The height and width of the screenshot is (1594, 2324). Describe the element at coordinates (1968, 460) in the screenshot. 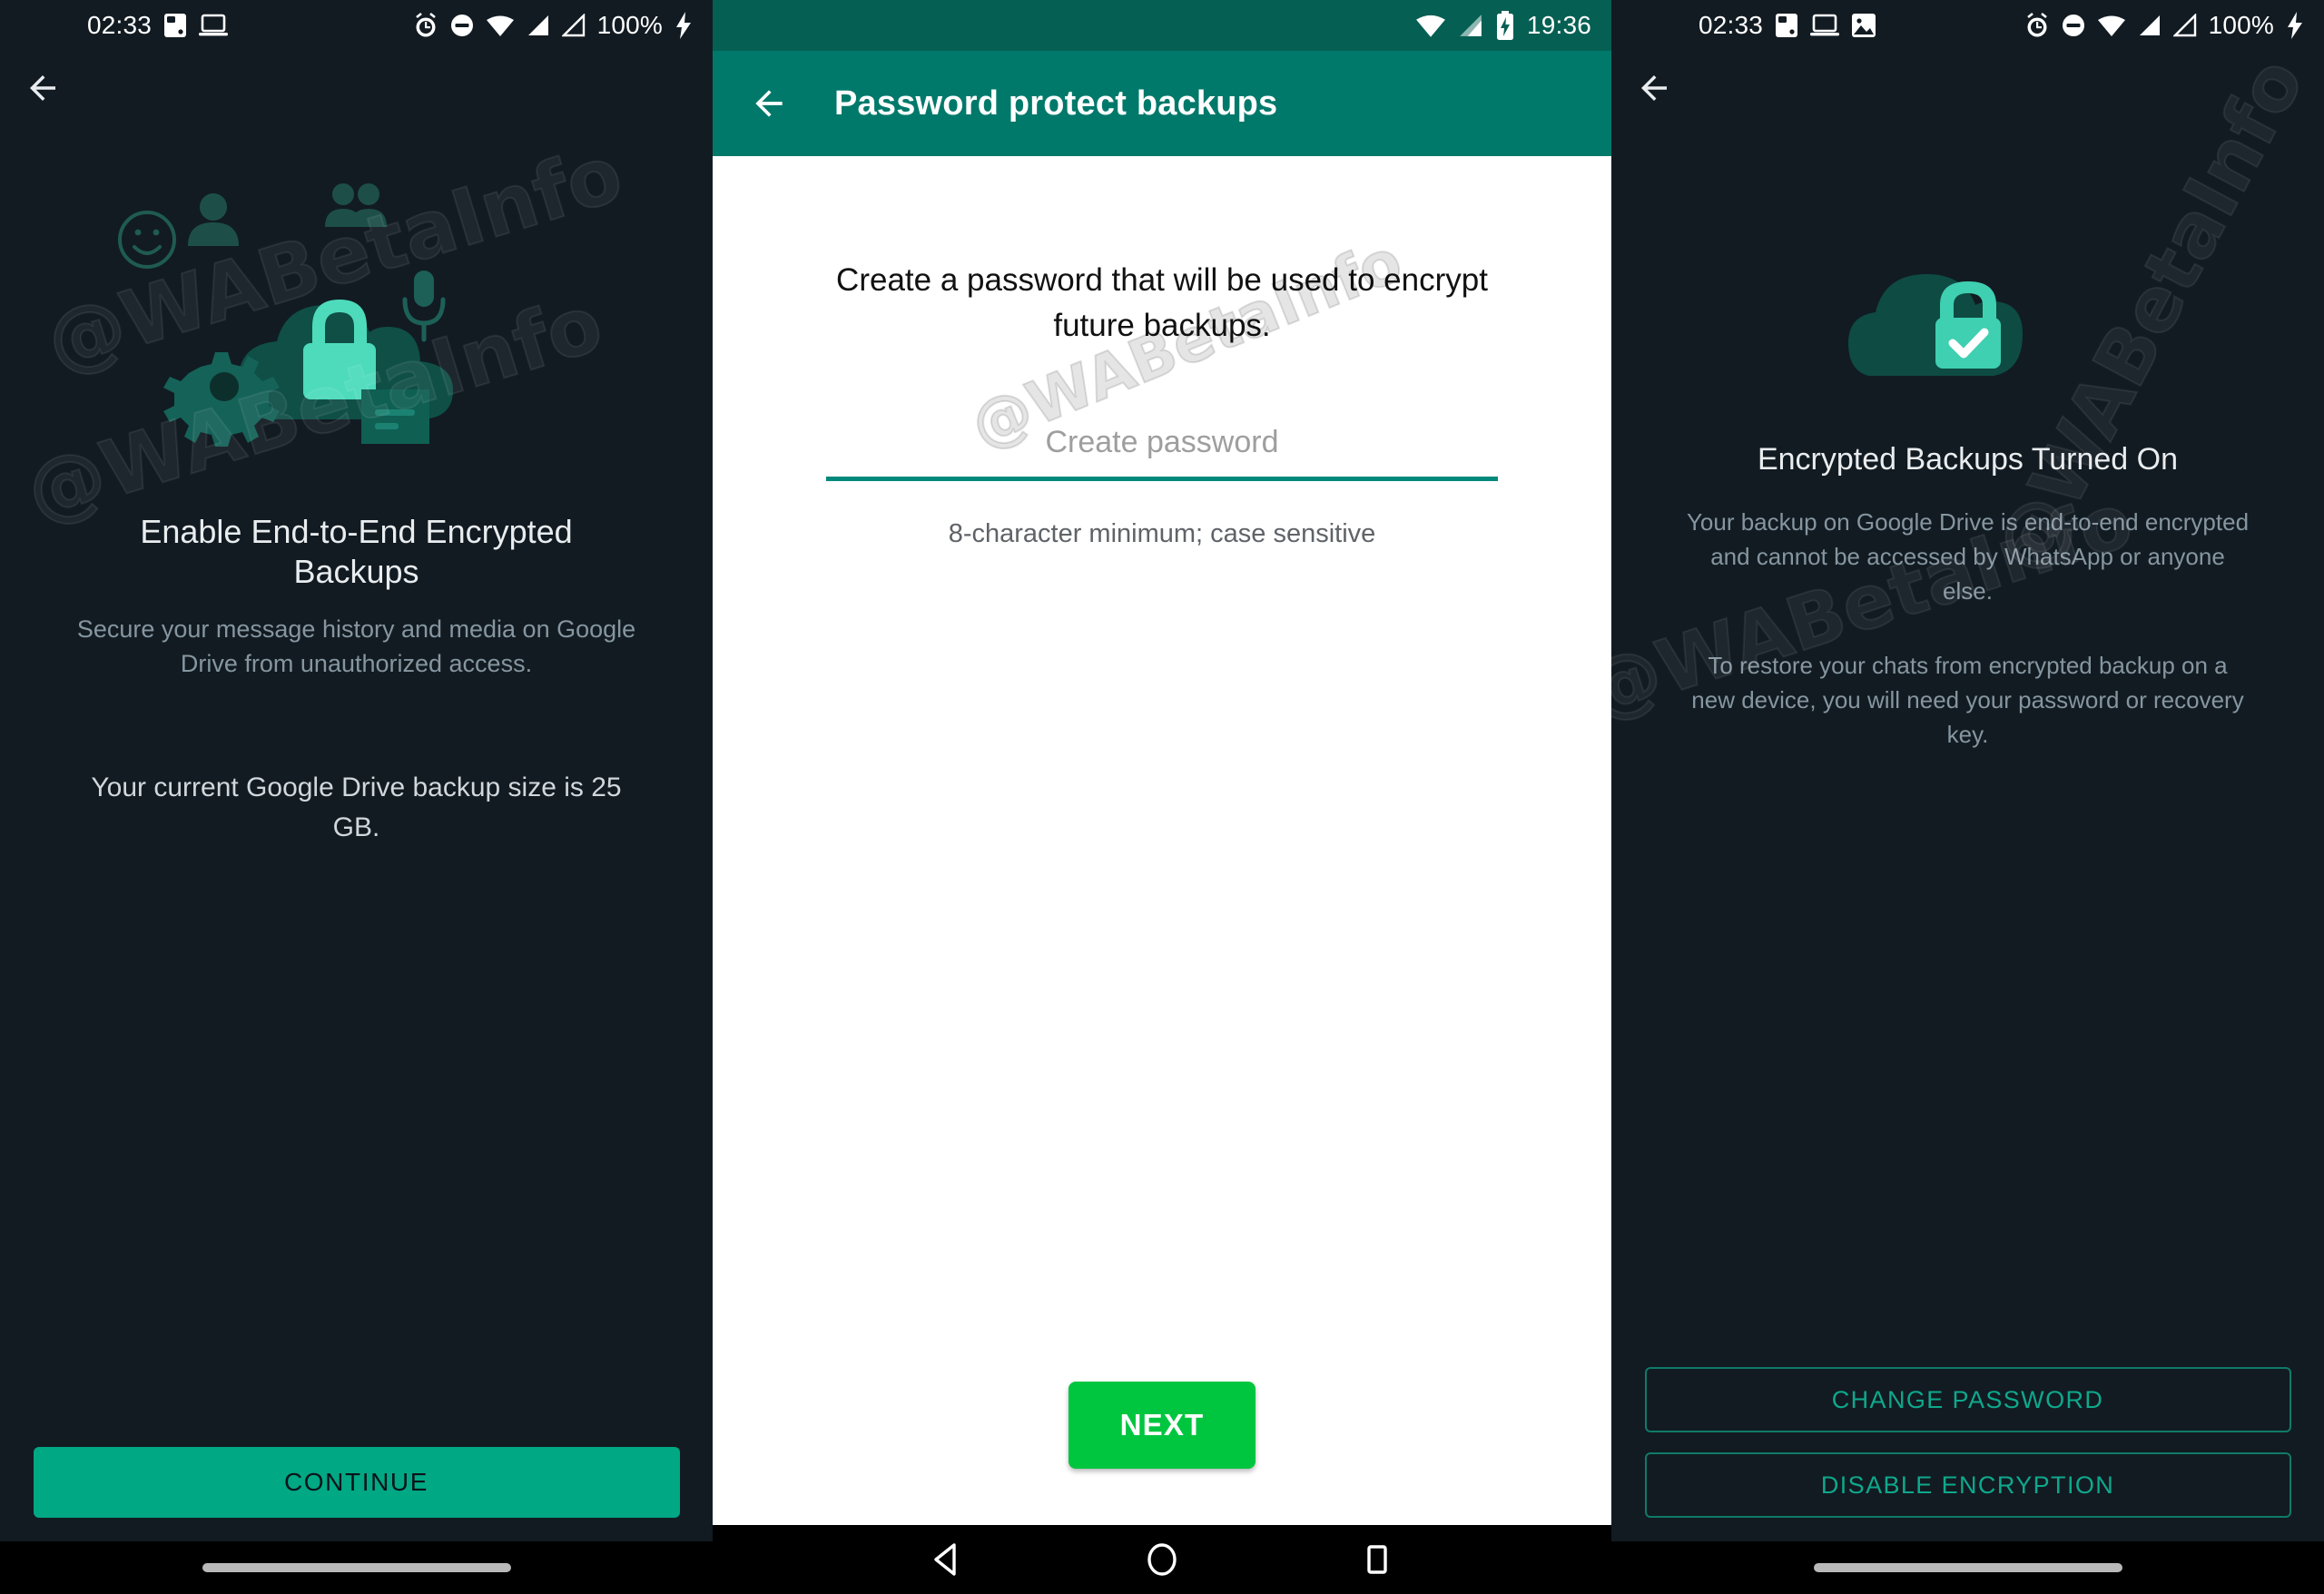

I see `page-title-3: Encrypted Backups Turned On` at that location.